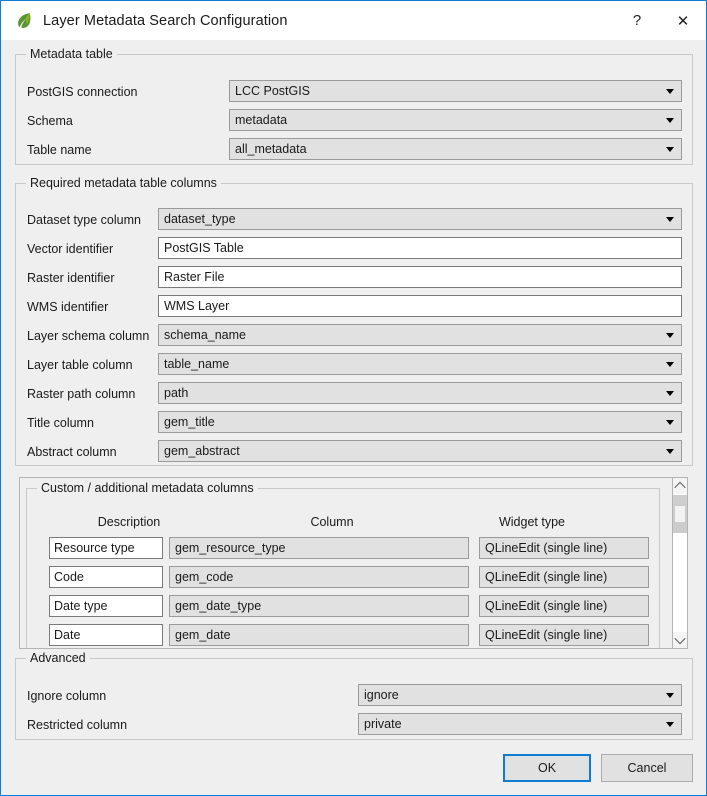 The image size is (707, 796). Describe the element at coordinates (381, 695) in the screenshot. I see `combo-ignore-column-value: ignore` at that location.